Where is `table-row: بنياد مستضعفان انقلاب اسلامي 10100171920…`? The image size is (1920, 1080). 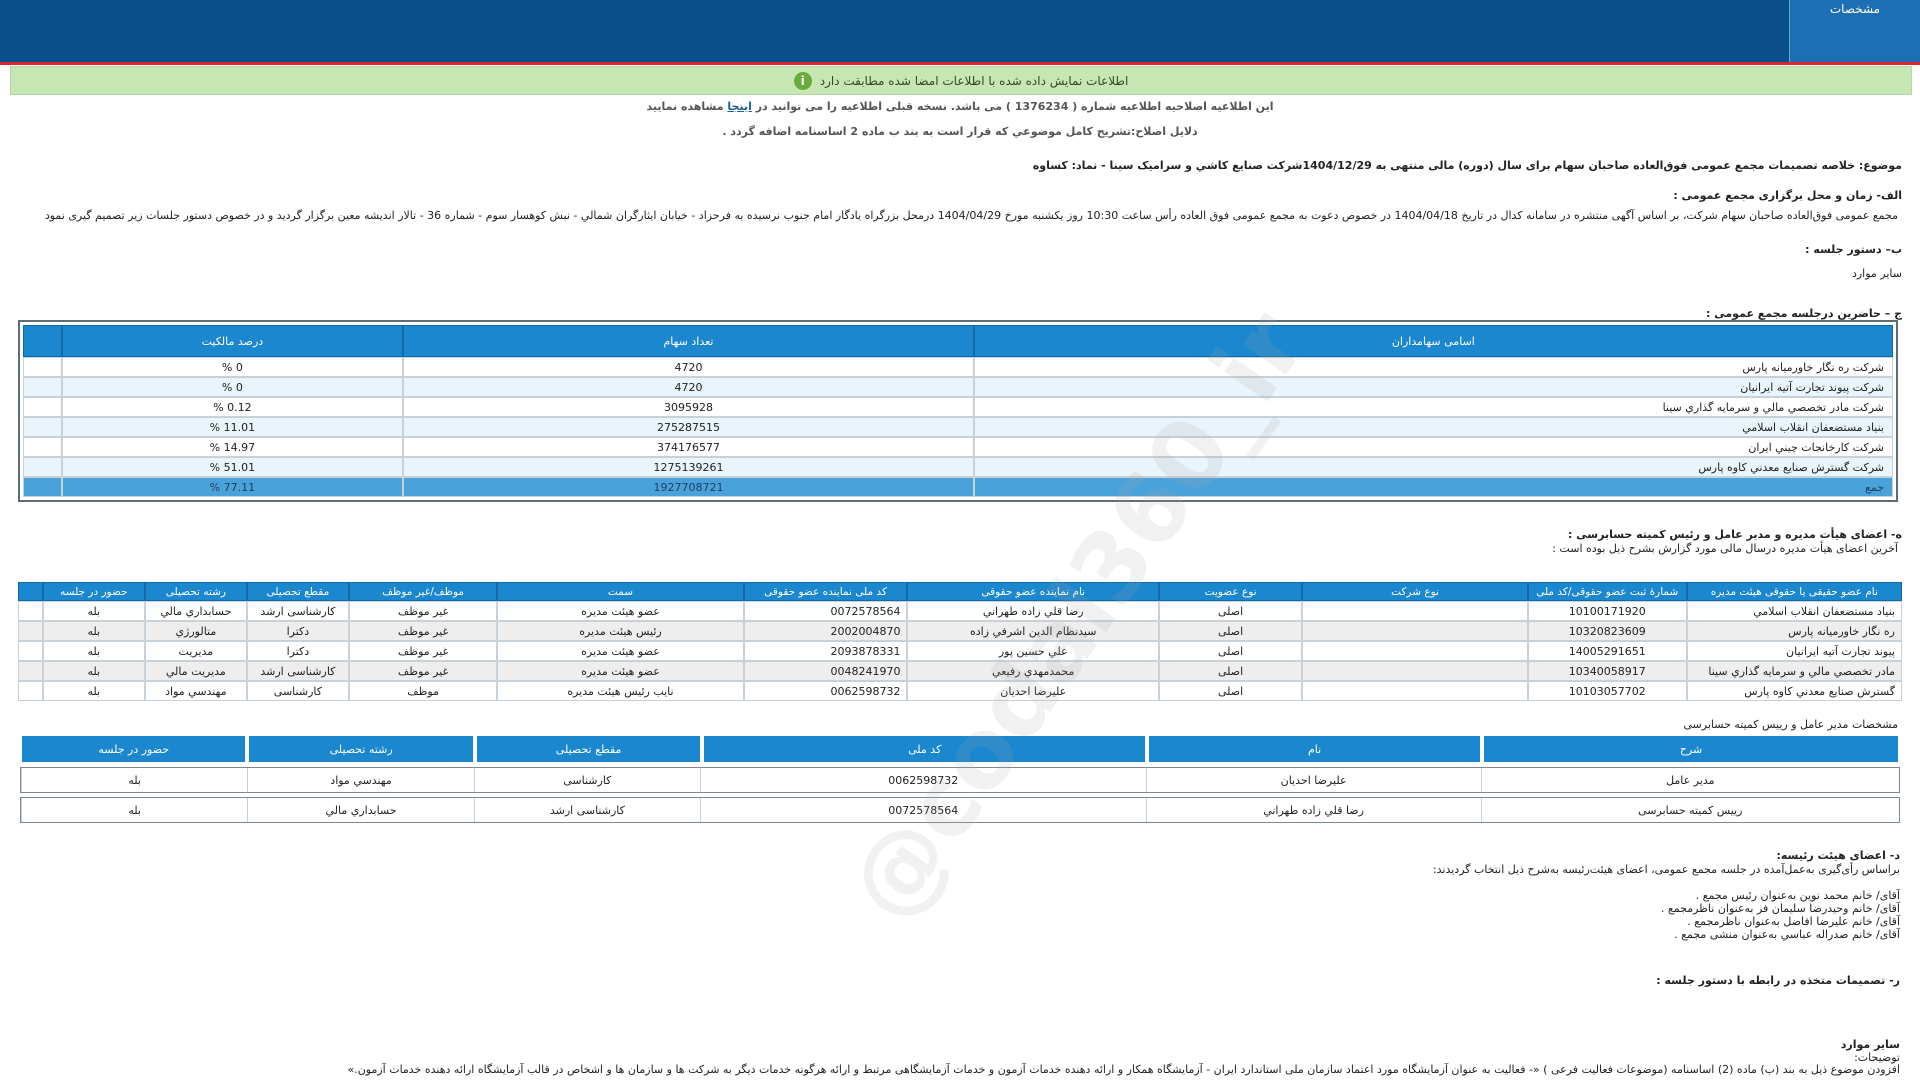 table-row: بنياد مستضعفان انقلاب اسلامي 10100171920… is located at coordinates (960, 611).